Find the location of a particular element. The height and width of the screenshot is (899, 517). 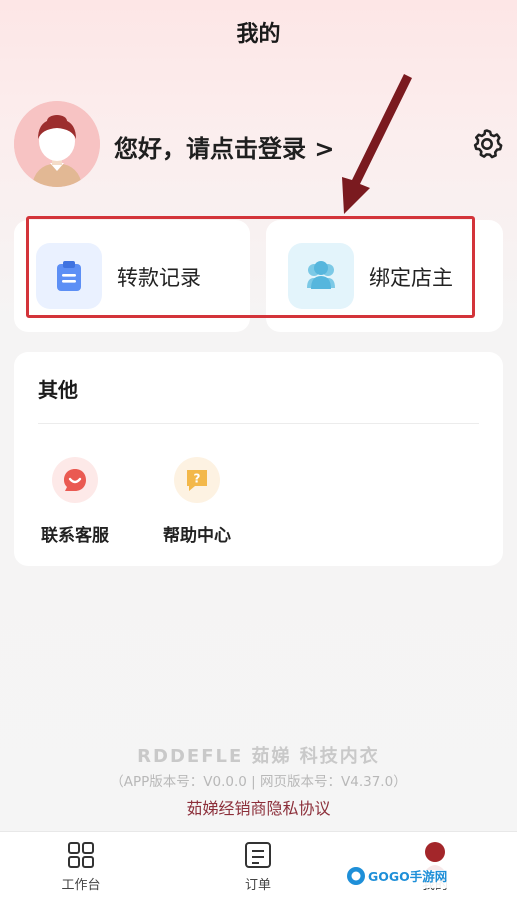

avatar is located at coordinates (57, 144).